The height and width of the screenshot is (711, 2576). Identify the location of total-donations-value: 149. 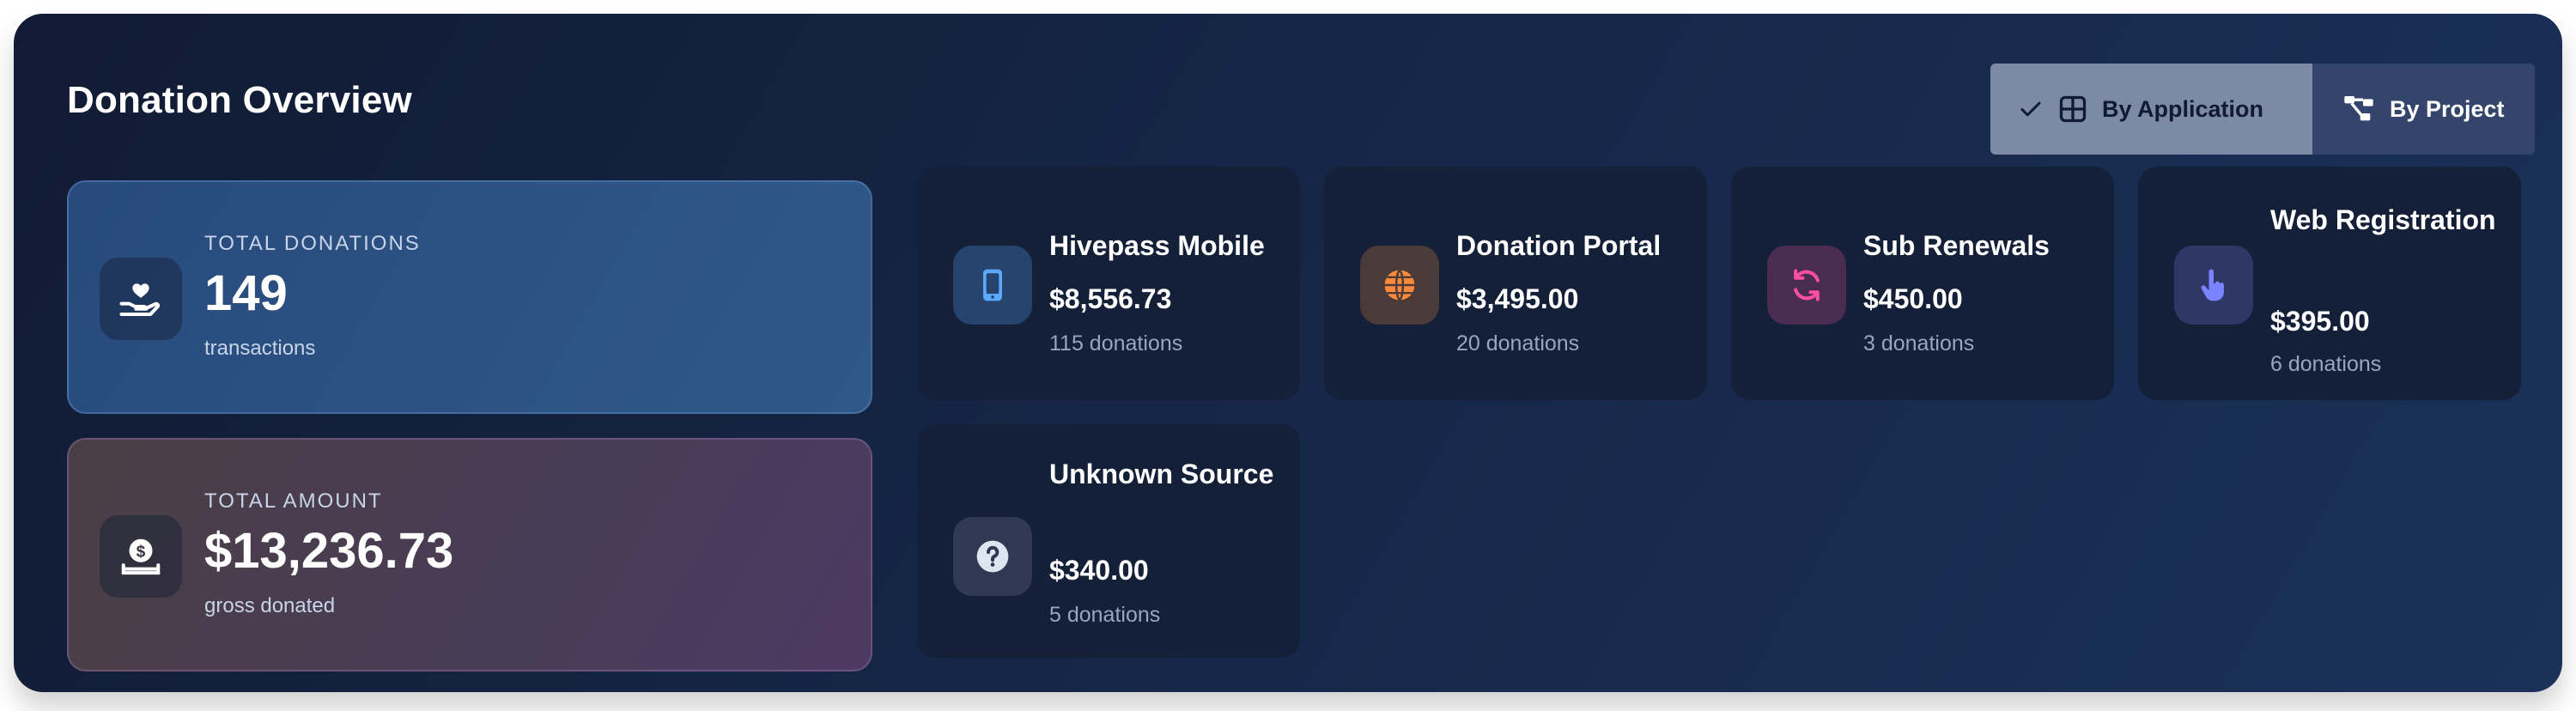
(246, 293).